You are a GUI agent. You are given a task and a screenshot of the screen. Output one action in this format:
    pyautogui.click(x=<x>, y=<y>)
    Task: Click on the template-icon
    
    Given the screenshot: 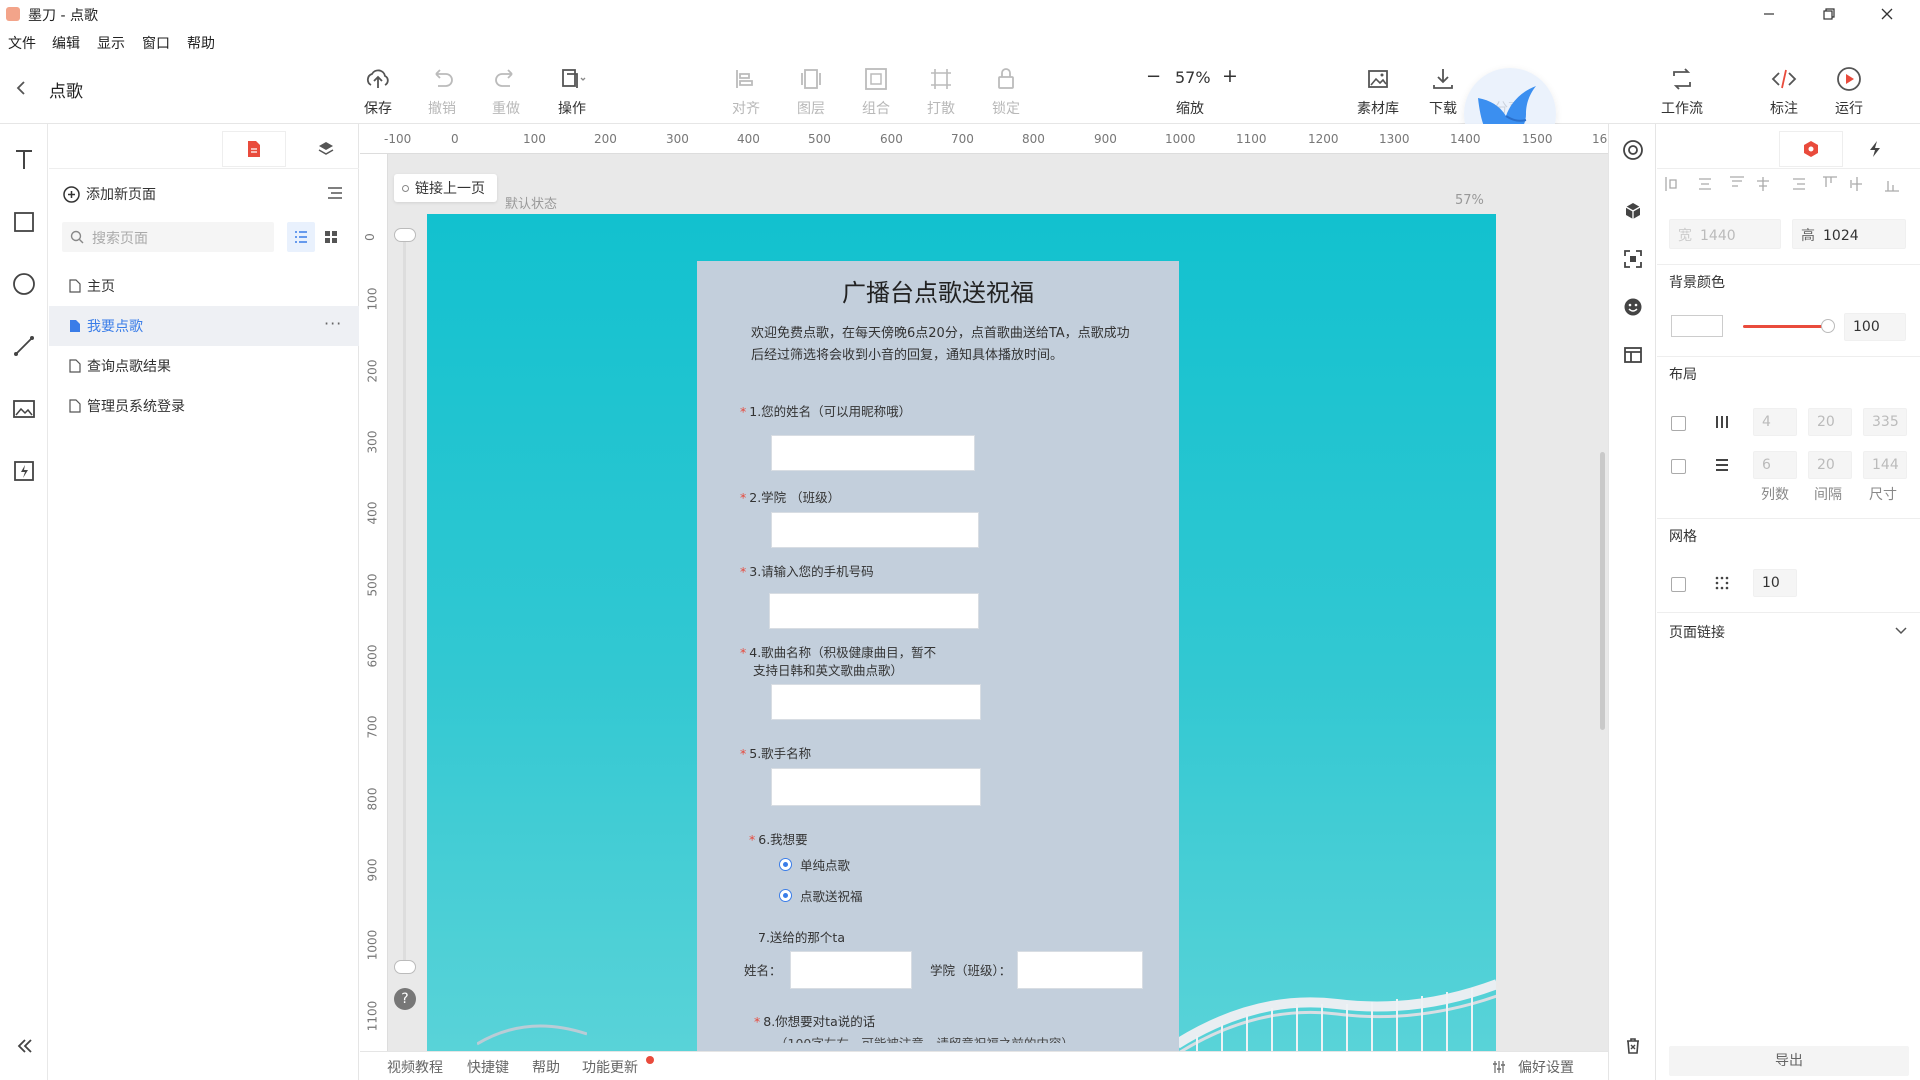 What is the action you would take?
    pyautogui.click(x=1633, y=355)
    